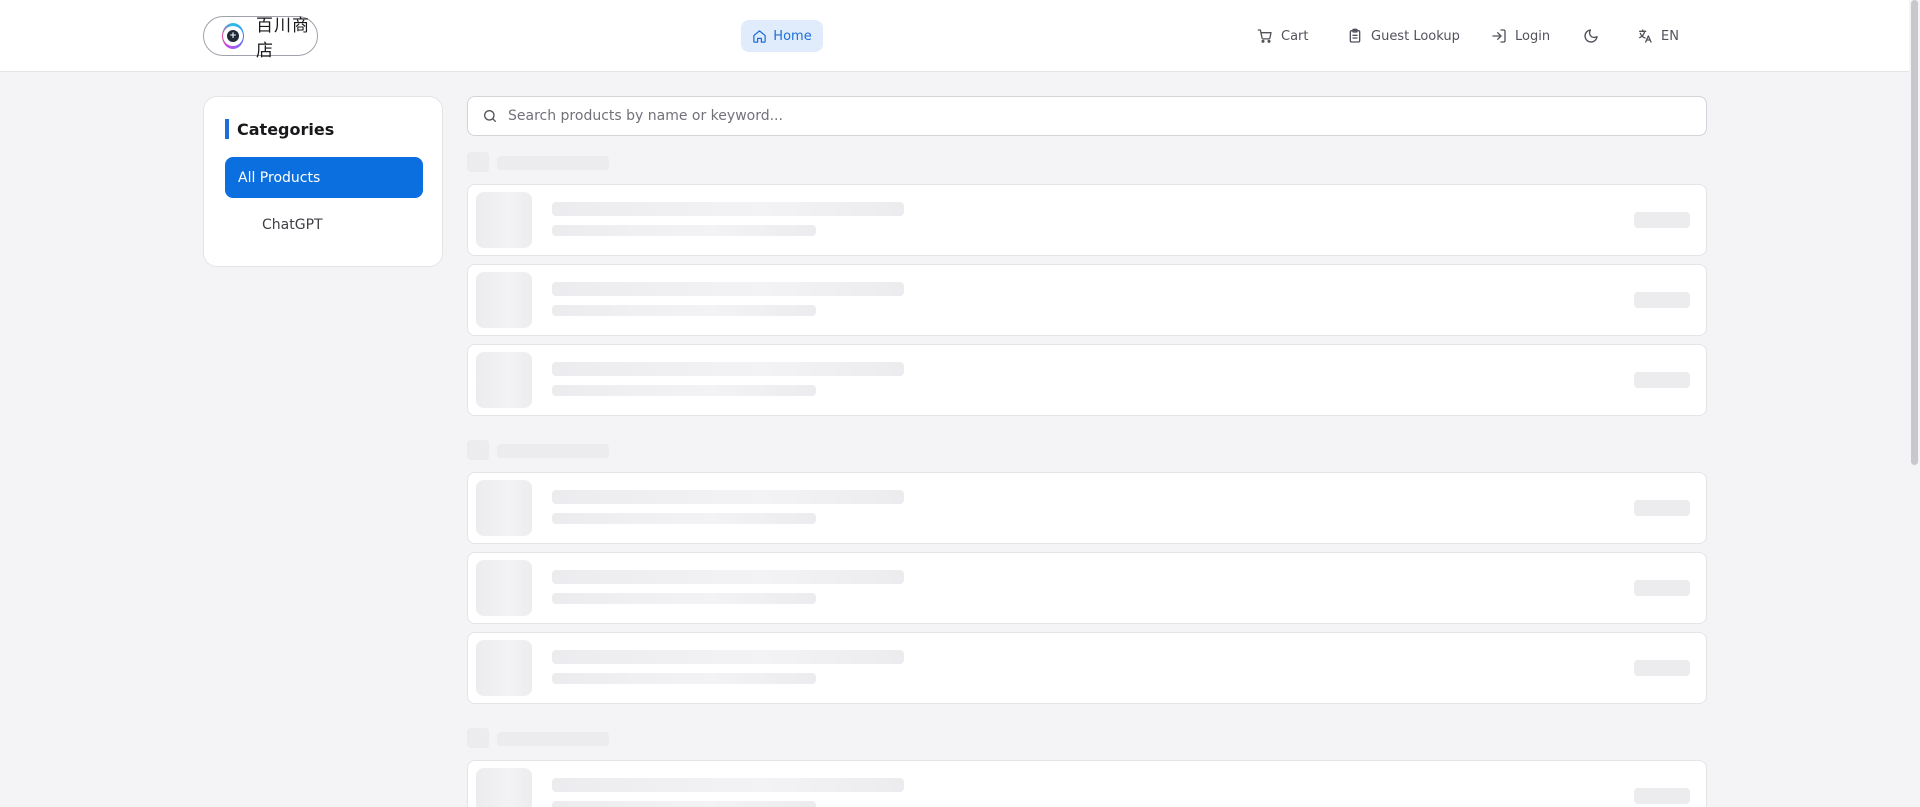 The width and height of the screenshot is (1920, 807). What do you see at coordinates (283, 38) in the screenshot?
I see `logo-text: 百川商店` at bounding box center [283, 38].